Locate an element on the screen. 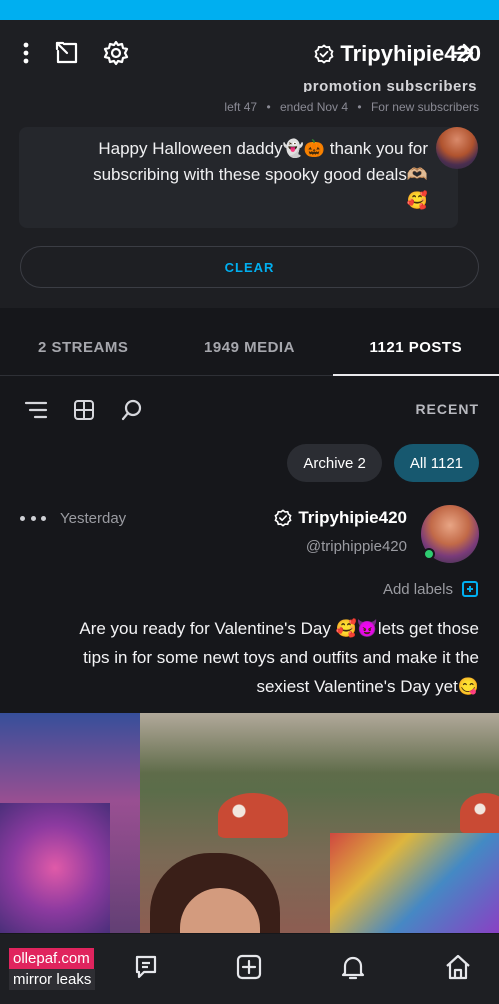 The height and width of the screenshot is (1004, 499). chip-archive: Archive 2 is located at coordinates (334, 463).